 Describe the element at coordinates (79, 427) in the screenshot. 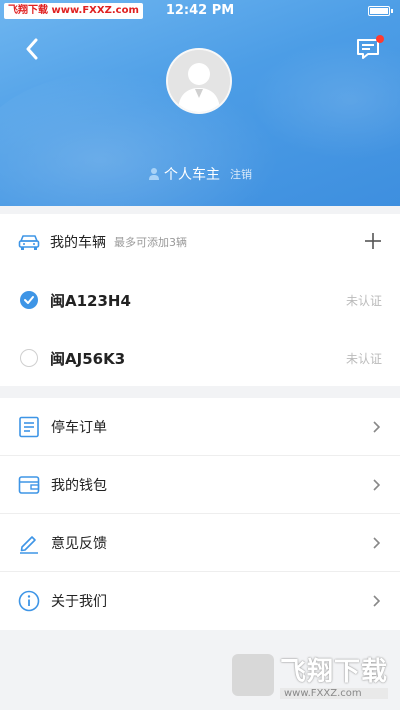

I see `menu-item-label: 停车订单` at that location.